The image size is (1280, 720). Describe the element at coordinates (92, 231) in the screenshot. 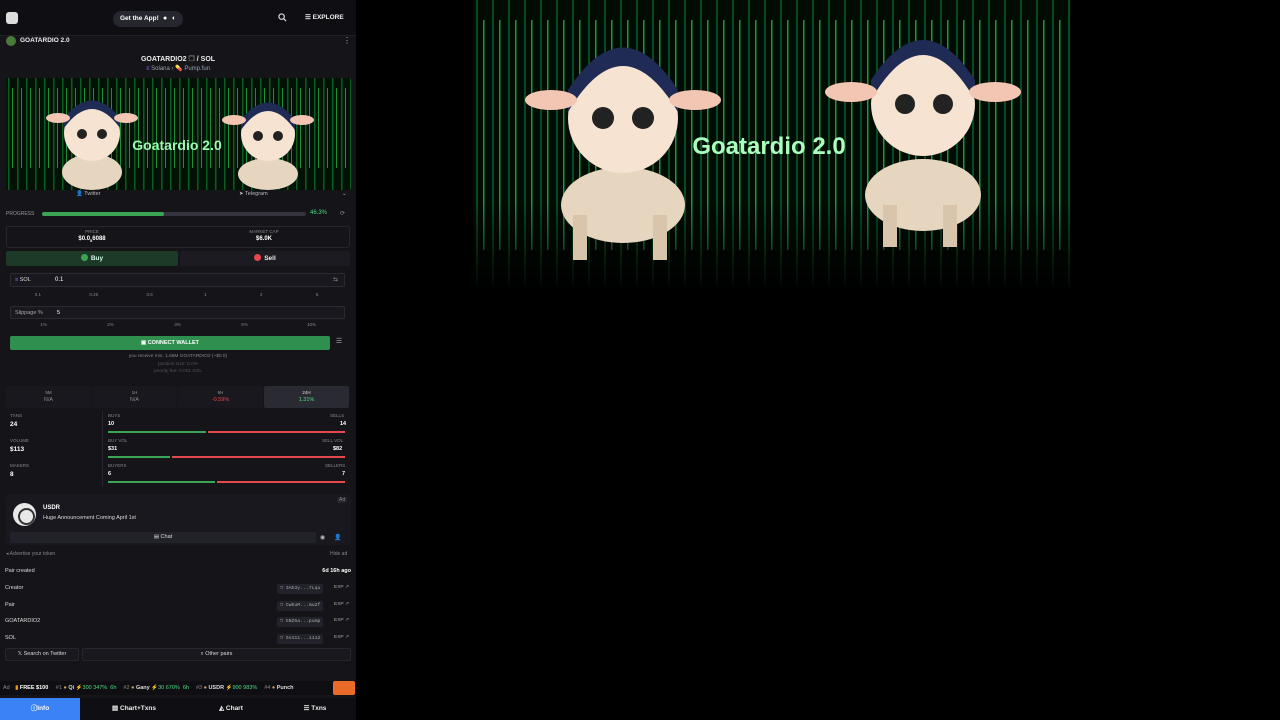

I see `price-label: PRICE` at that location.